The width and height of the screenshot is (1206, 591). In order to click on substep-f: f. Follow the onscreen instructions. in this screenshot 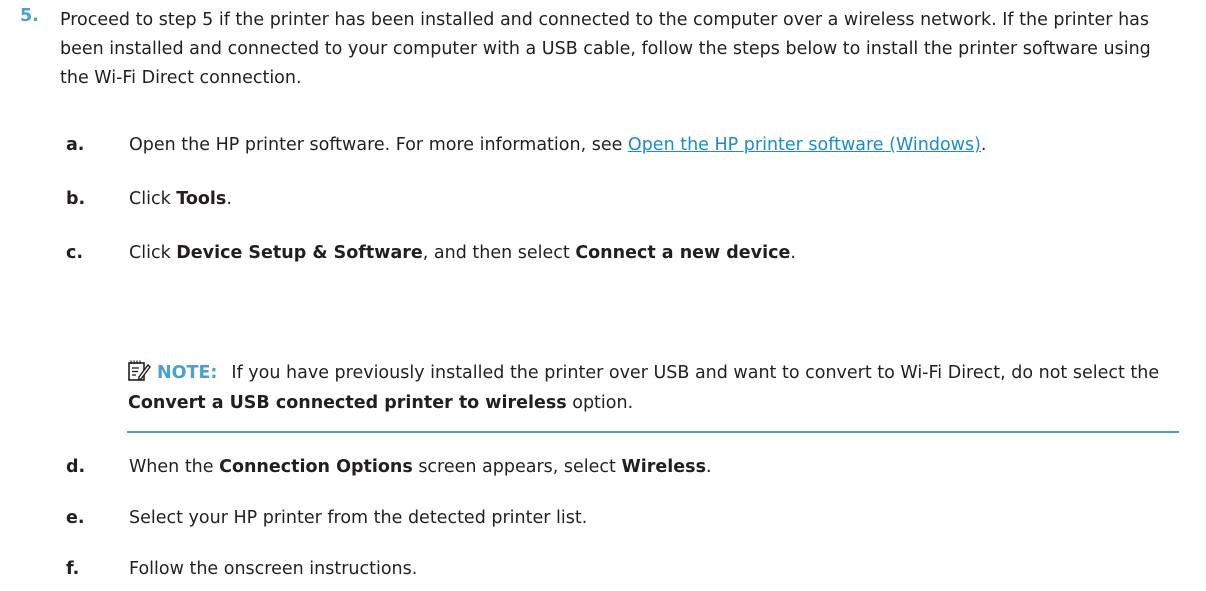, I will do `click(603, 574)`.